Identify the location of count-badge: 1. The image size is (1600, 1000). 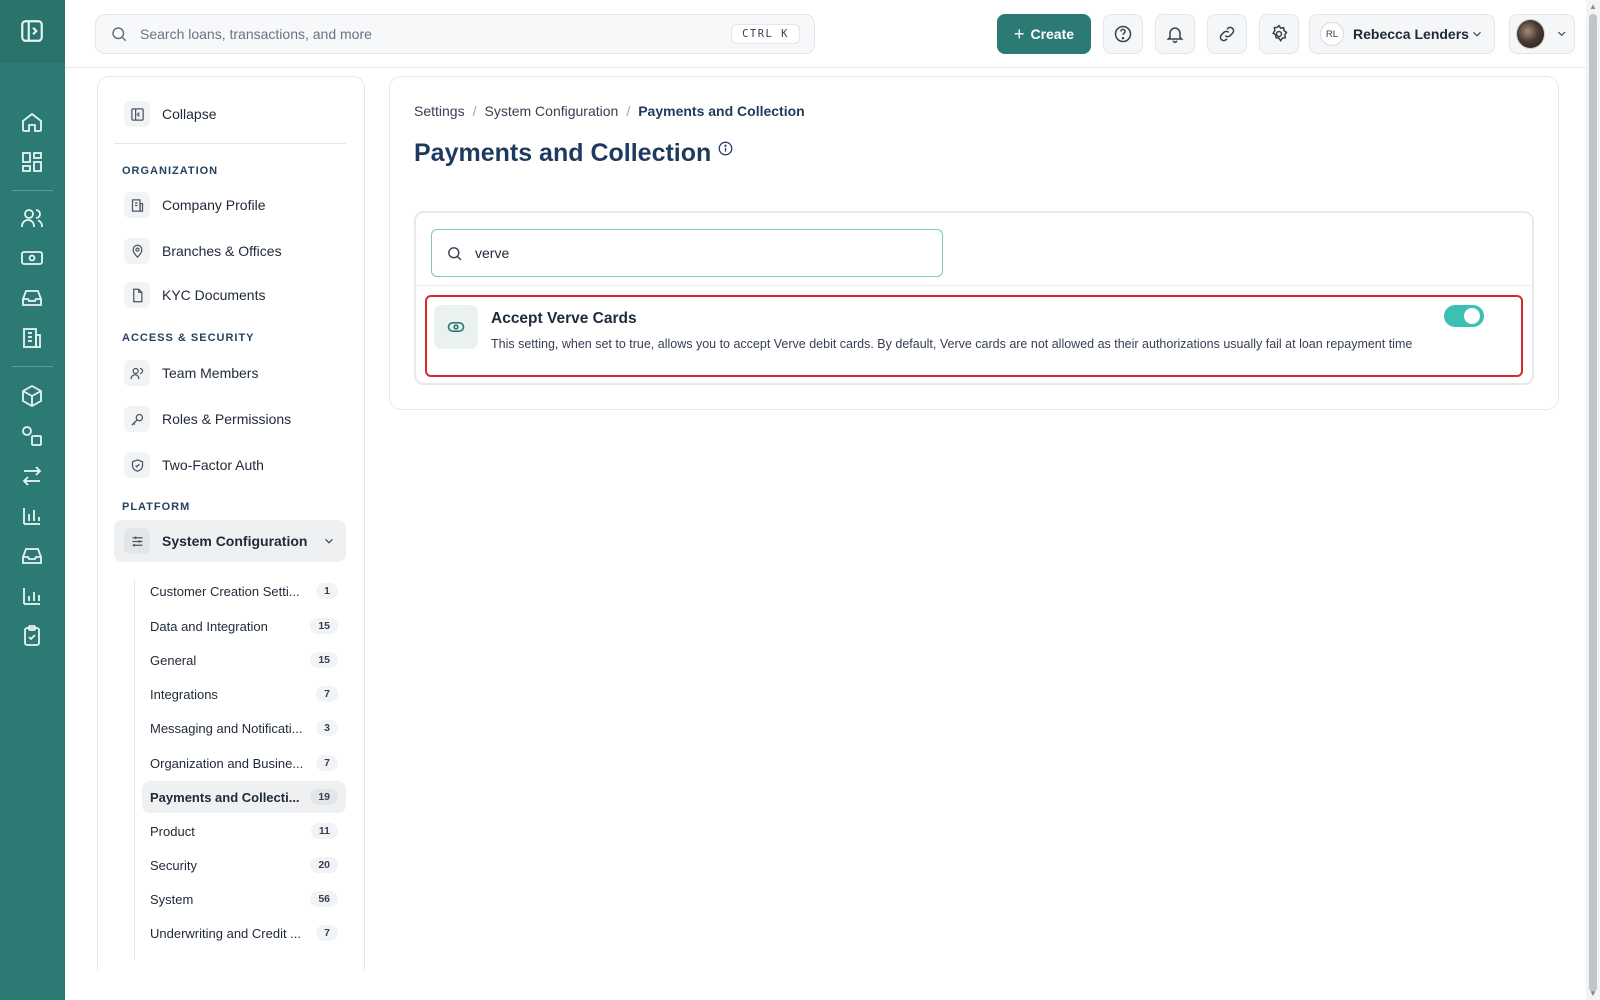
(327, 591).